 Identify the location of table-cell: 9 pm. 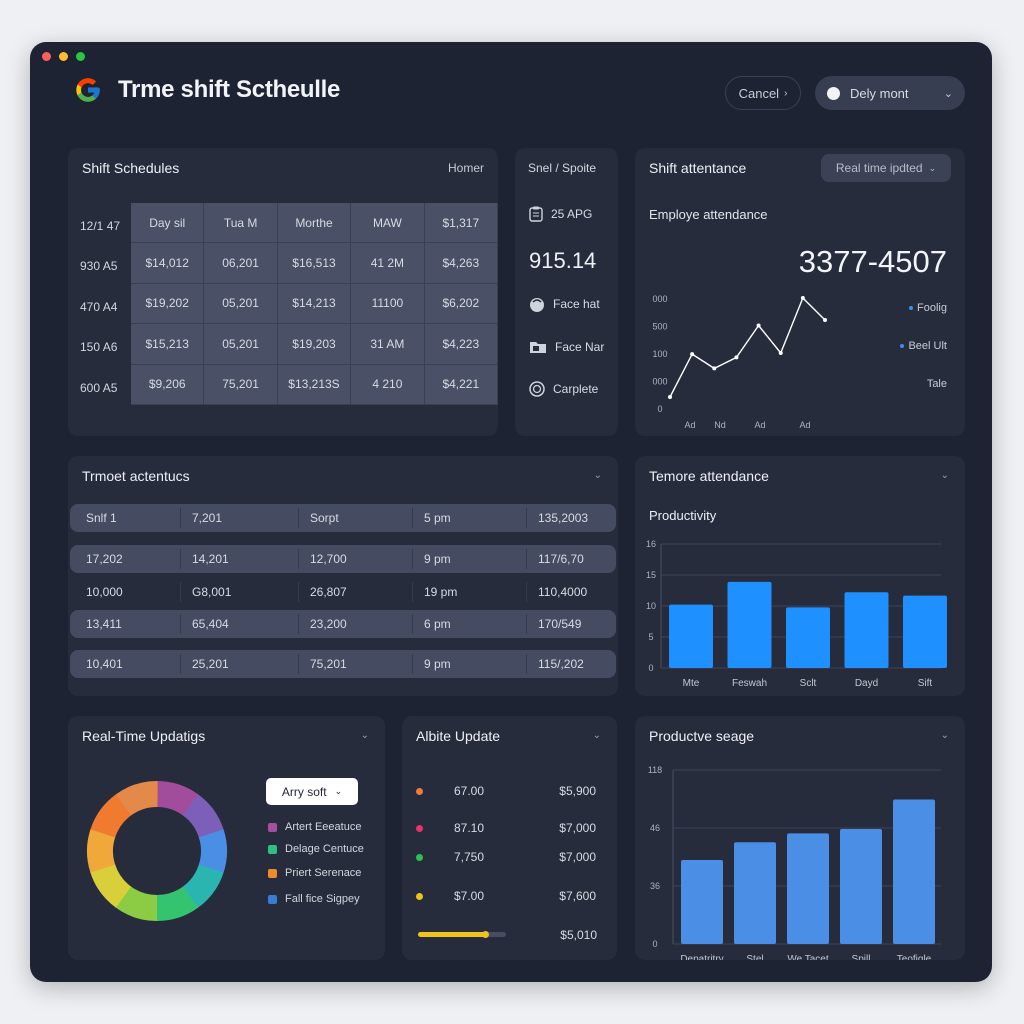
(469, 559).